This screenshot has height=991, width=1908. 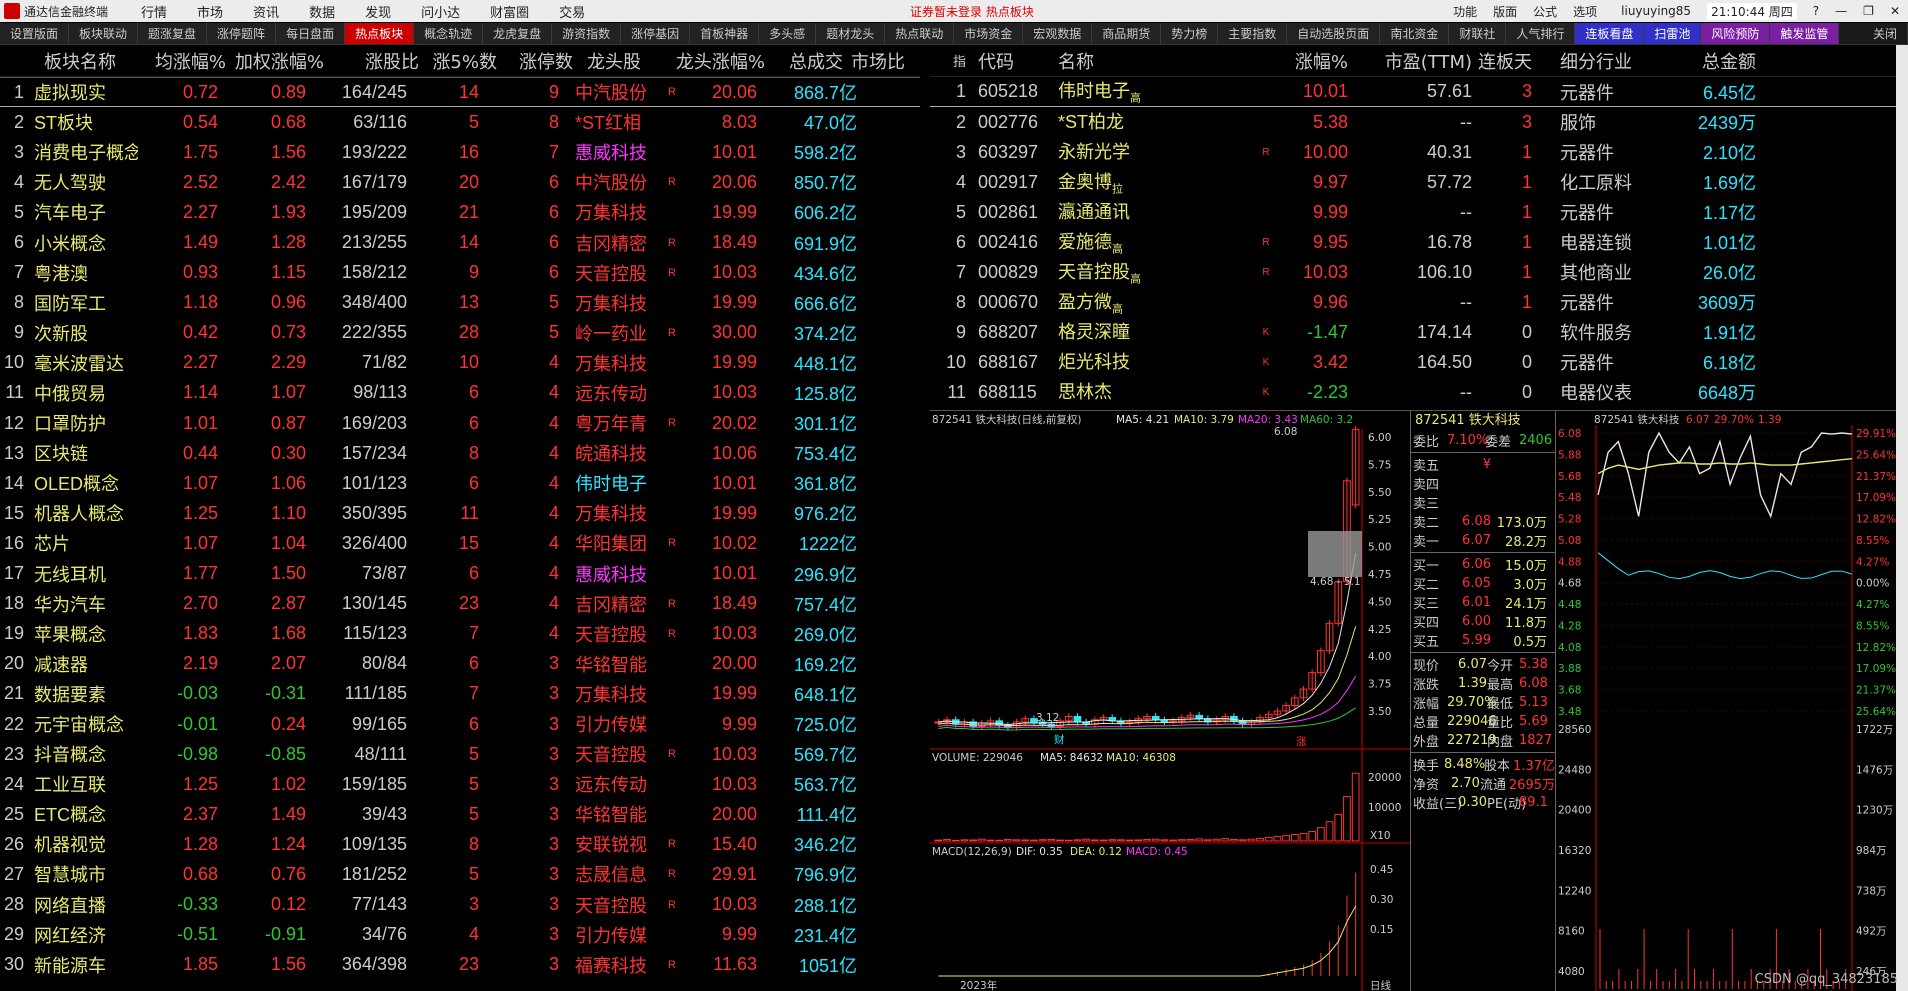 What do you see at coordinates (609, 965) in the screenshot?
I see `leader-stock: 福赛科技` at bounding box center [609, 965].